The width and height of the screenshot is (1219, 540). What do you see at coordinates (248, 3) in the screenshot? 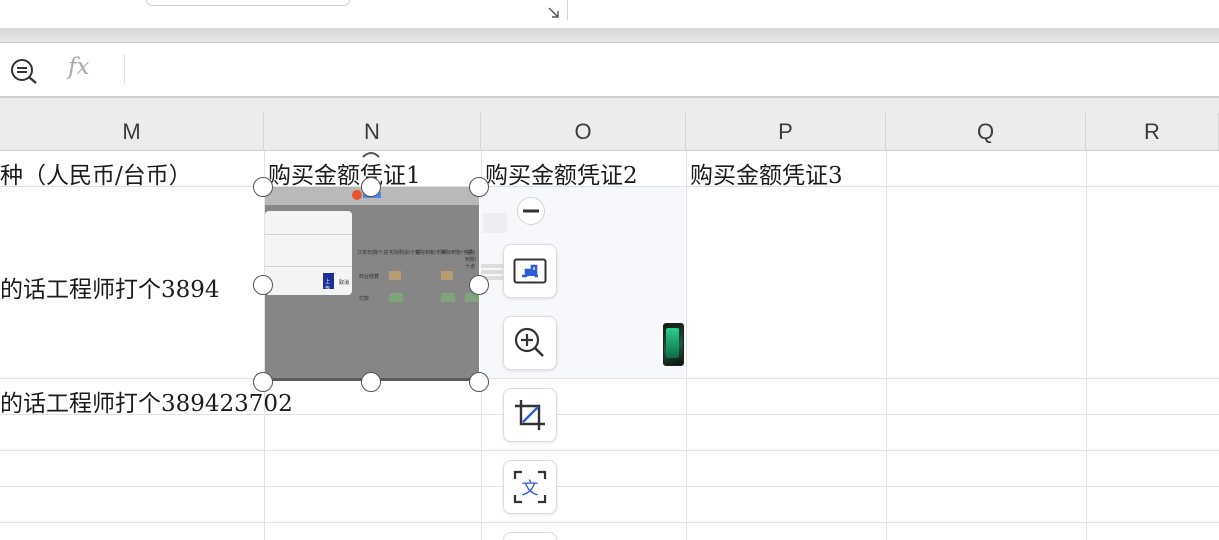
I see `ribbon-dropdown` at bounding box center [248, 3].